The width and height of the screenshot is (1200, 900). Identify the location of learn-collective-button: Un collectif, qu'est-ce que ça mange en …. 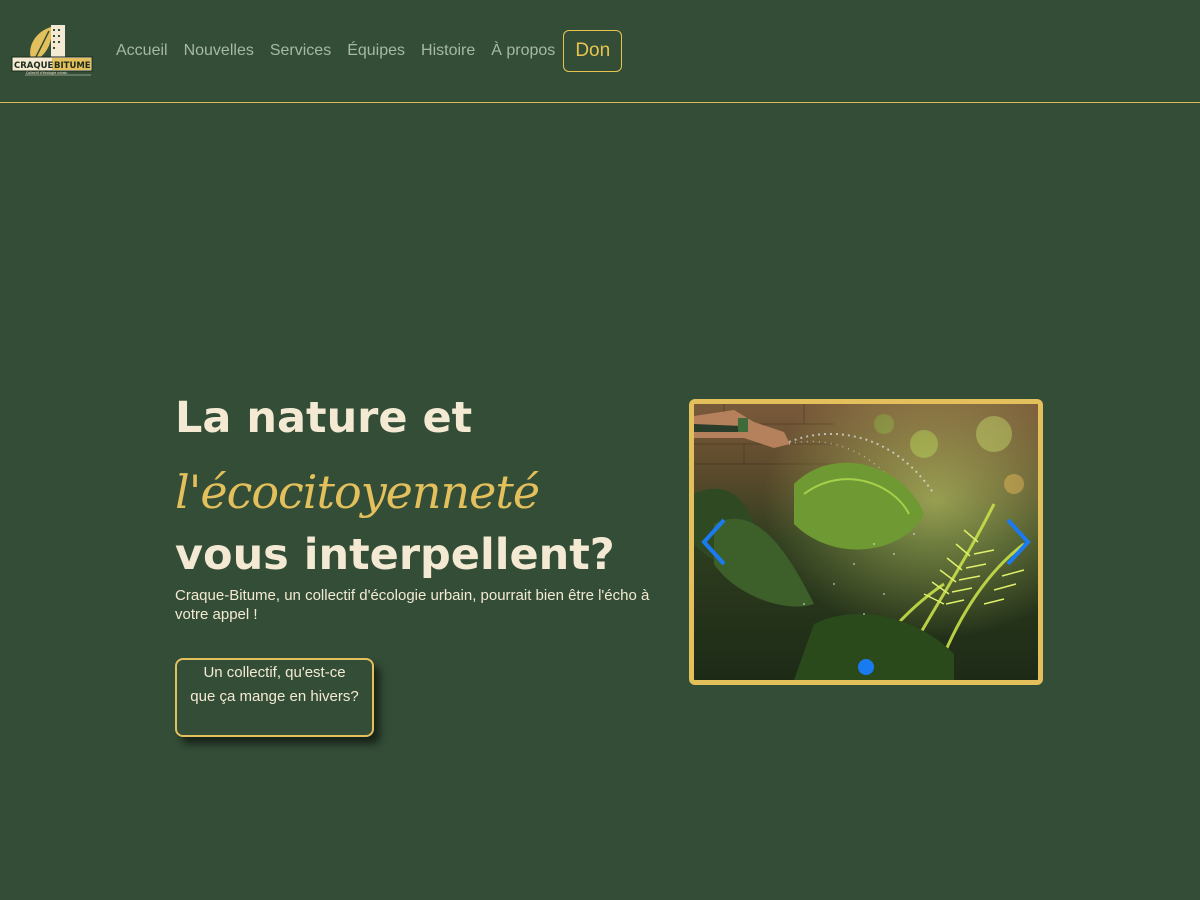
(274, 697).